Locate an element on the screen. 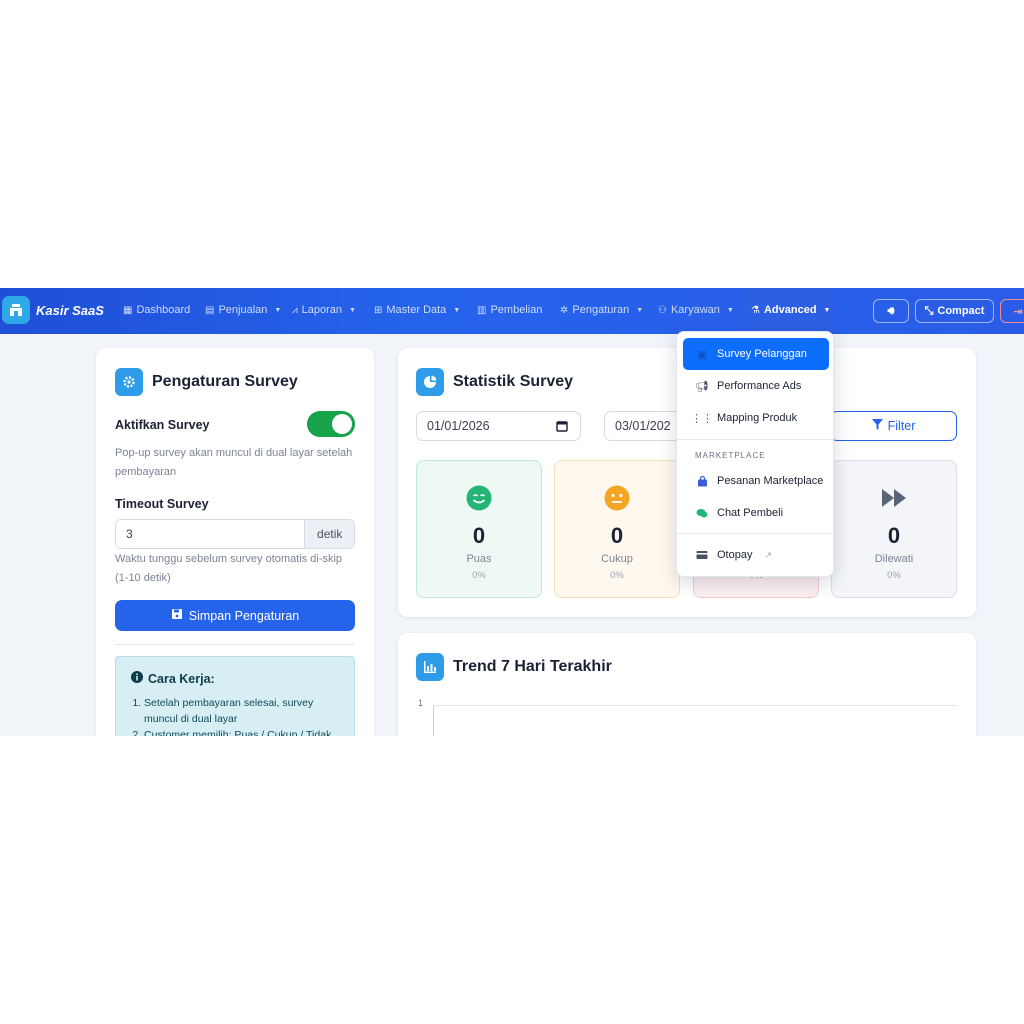 Image resolution: width=1024 pixels, height=1024 pixels. nav-pembelian: ▥ Pembelian is located at coordinates (509, 310).